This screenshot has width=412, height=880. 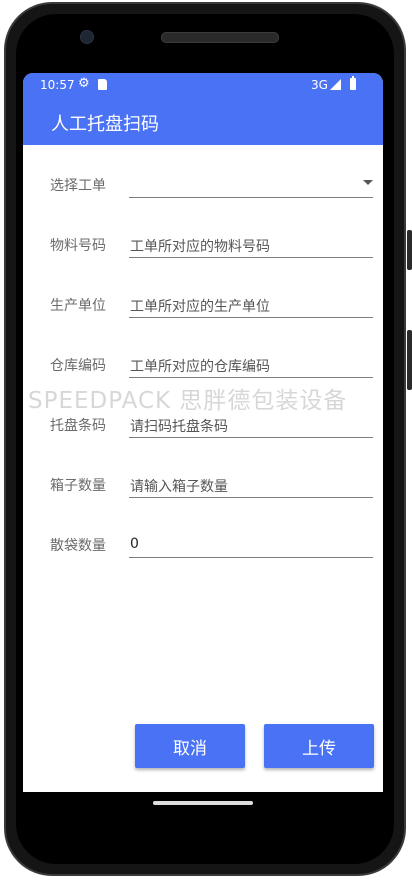 I want to click on work-order-row: 选择工单, so click(x=203, y=183).